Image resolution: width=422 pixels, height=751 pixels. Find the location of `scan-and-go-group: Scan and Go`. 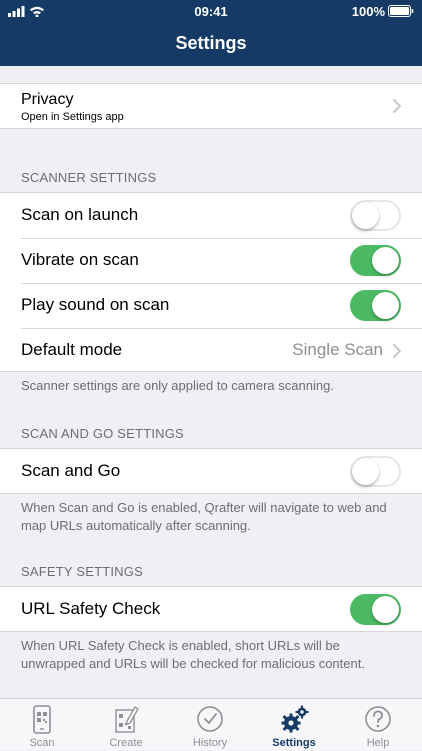

scan-and-go-group: Scan and Go is located at coordinates (211, 471).